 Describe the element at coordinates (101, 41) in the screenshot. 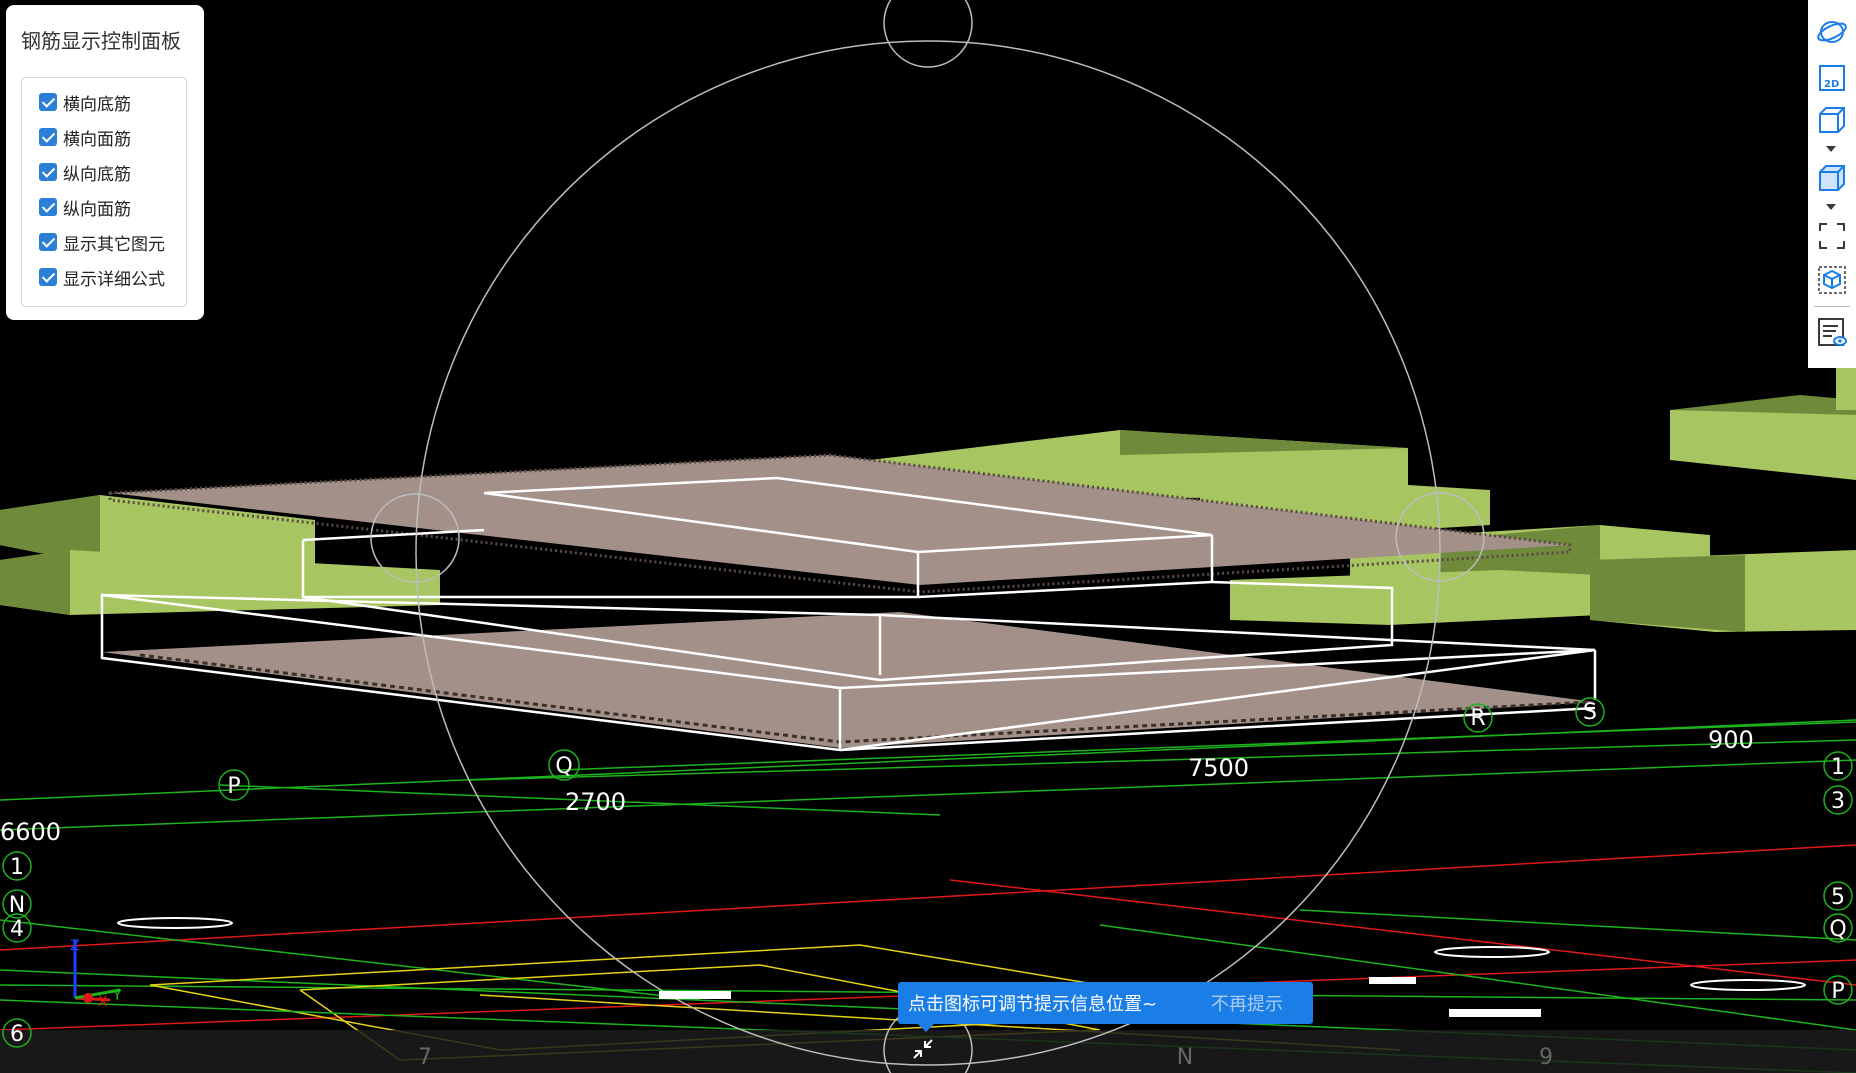

I see `panel-title: 钢筋显示控制面板` at that location.